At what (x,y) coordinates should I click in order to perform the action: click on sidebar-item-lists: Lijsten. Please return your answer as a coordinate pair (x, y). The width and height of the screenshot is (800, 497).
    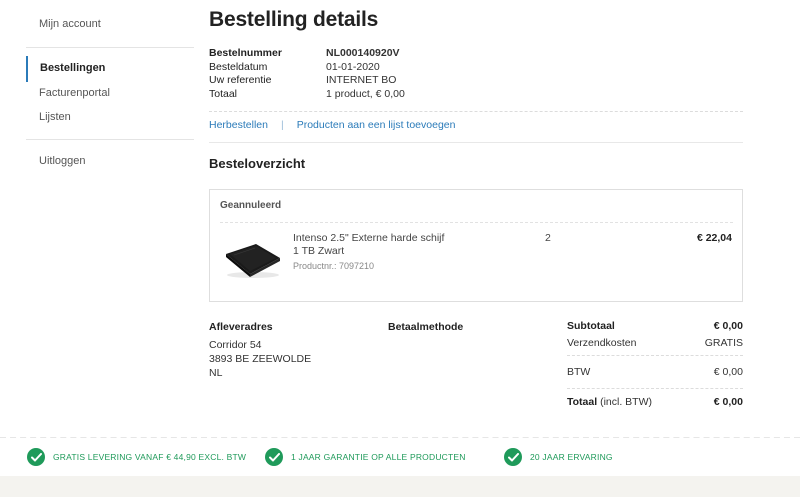
    Looking at the image, I should click on (55, 117).